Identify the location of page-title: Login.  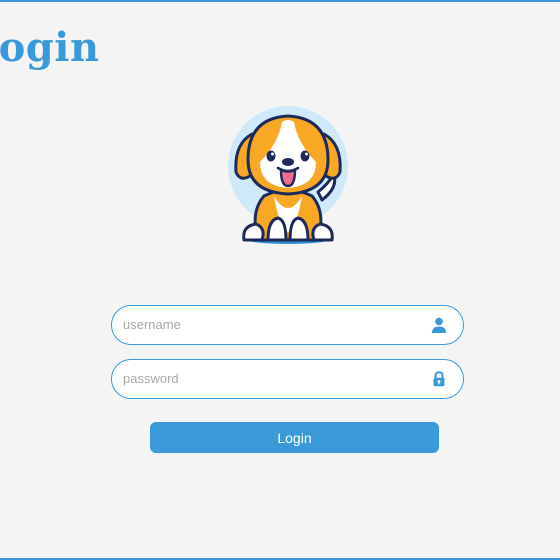
(50, 47).